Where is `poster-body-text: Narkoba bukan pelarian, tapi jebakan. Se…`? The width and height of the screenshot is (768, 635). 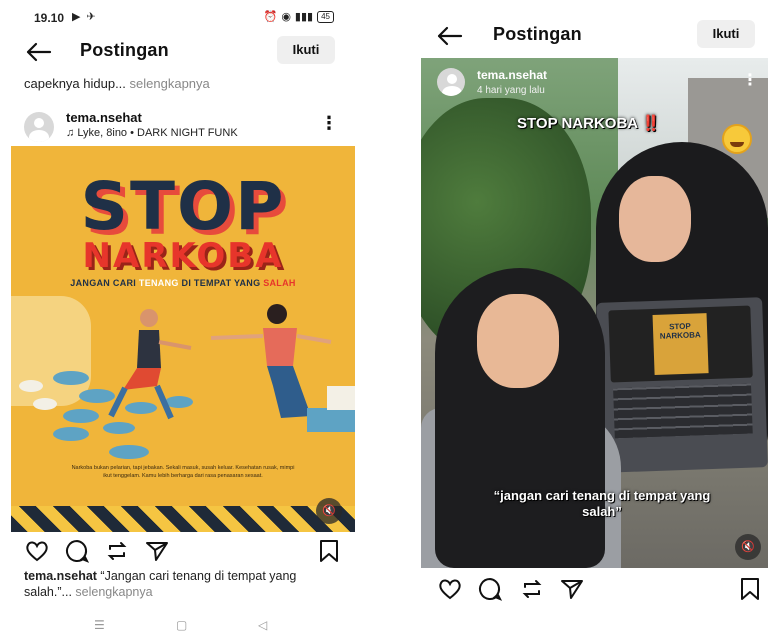 poster-body-text: Narkoba bukan pelarian, tapi jebakan. Se… is located at coordinates (183, 472).